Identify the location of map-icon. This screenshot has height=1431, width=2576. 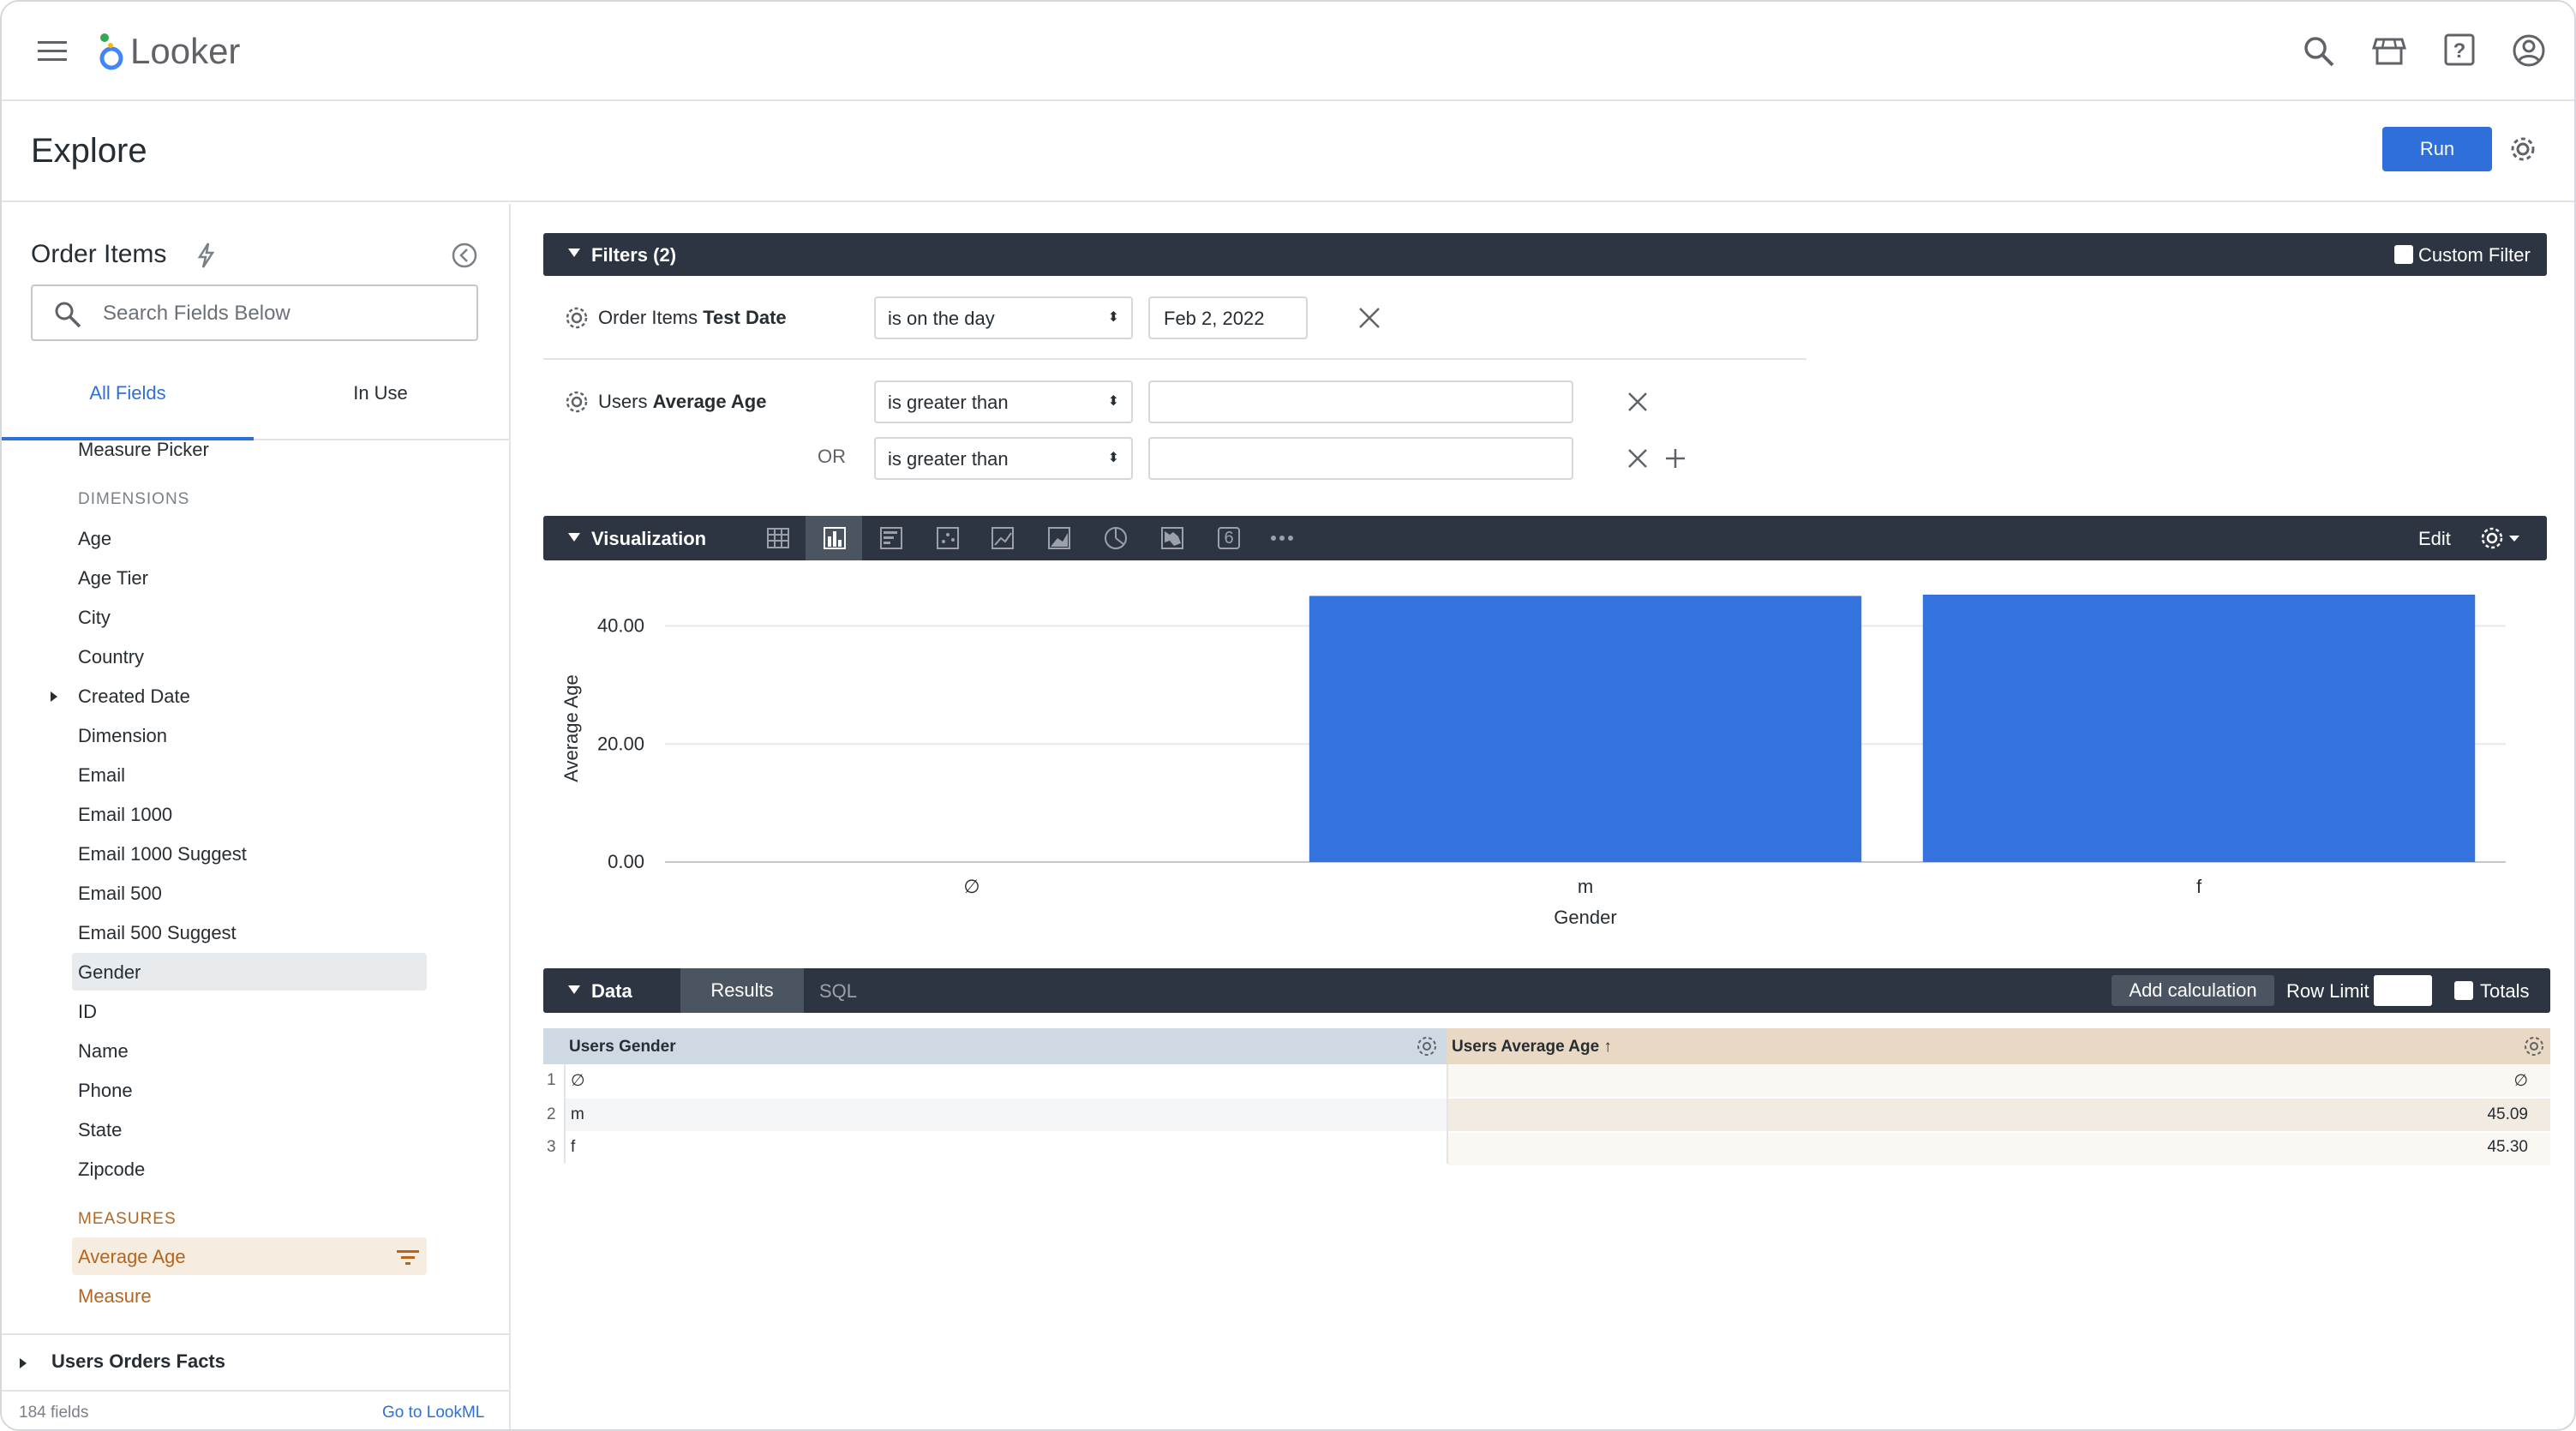
(1172, 538).